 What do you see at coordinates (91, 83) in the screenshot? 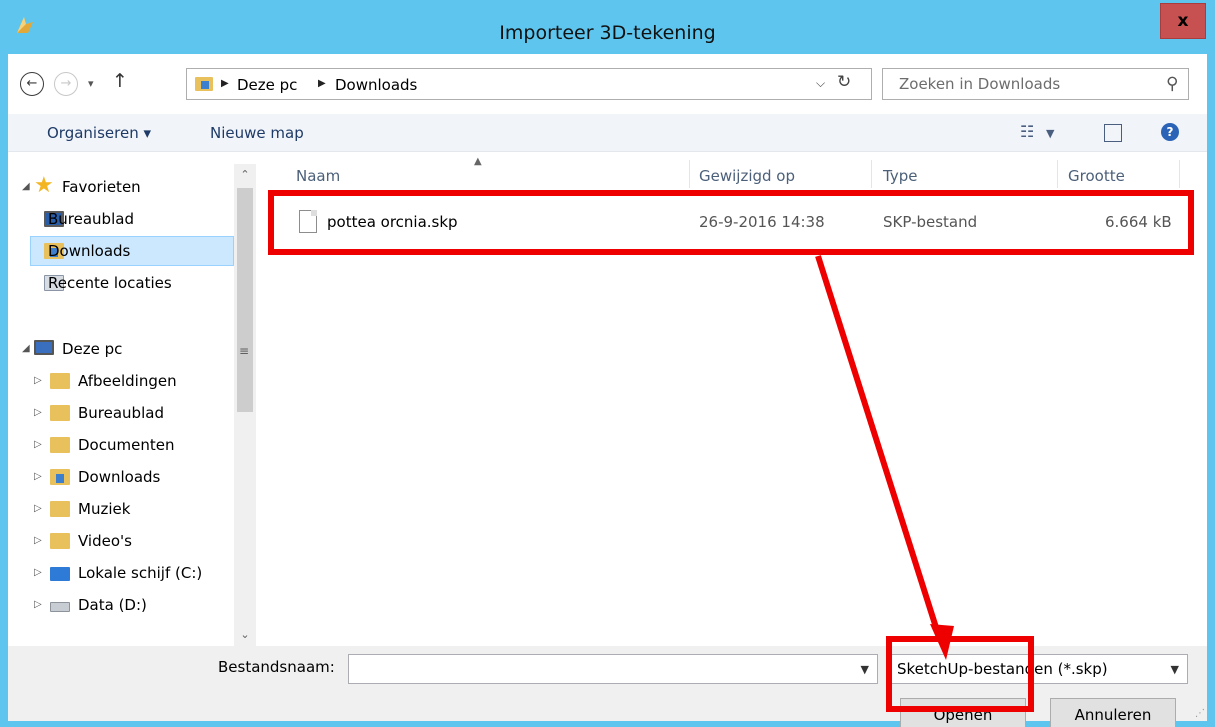
I see `recent-locations-dropdown: ▾` at bounding box center [91, 83].